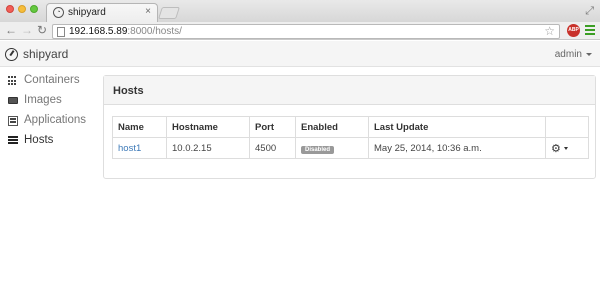 The image size is (600, 301). I want to click on sidebar-item-hosts: Hosts, so click(49, 141).